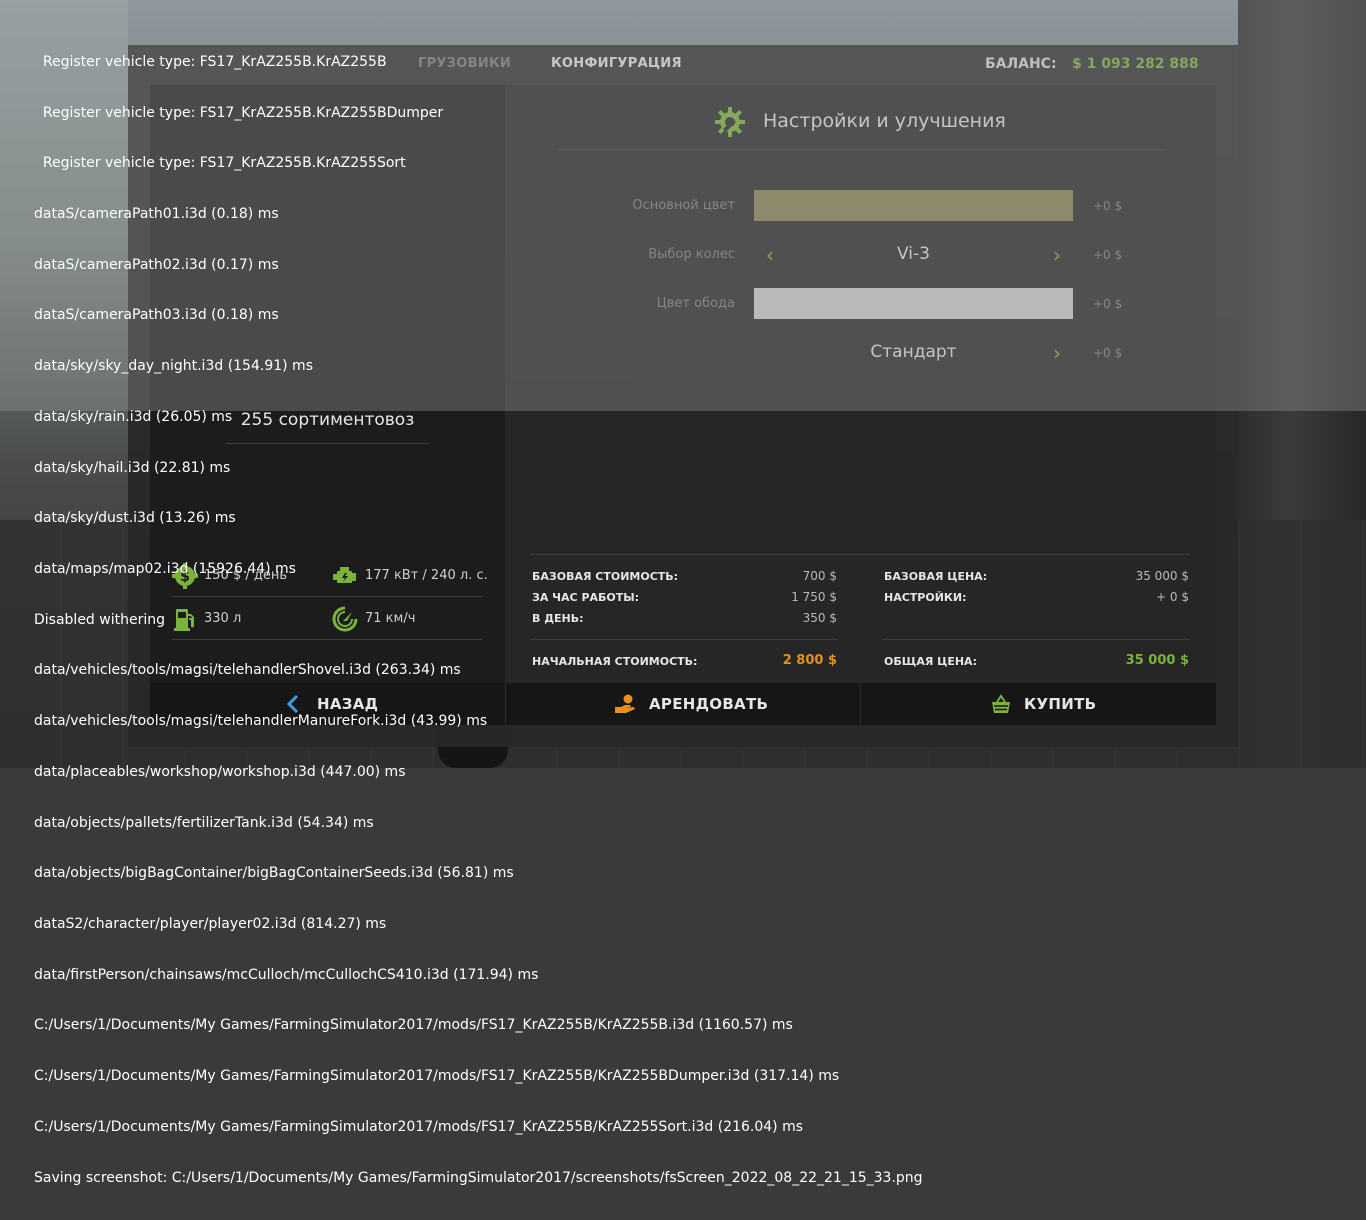 Image resolution: width=1366 pixels, height=1220 pixels. What do you see at coordinates (165, 569) in the screenshot?
I see `log-line: data/maps/map02.i3d (15926.44) ms` at bounding box center [165, 569].